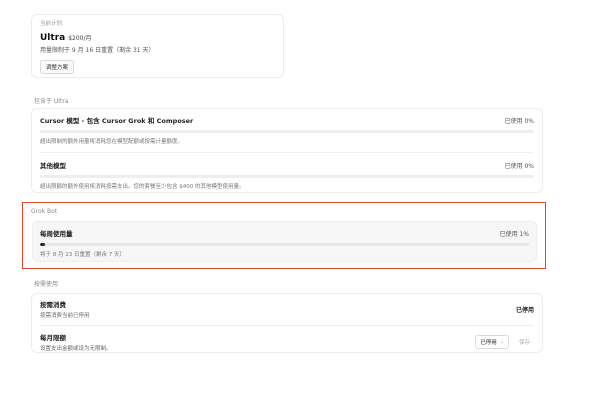 This screenshot has height=401, width=600. Describe the element at coordinates (524, 342) in the screenshot. I see `save-button: 保存` at that location.